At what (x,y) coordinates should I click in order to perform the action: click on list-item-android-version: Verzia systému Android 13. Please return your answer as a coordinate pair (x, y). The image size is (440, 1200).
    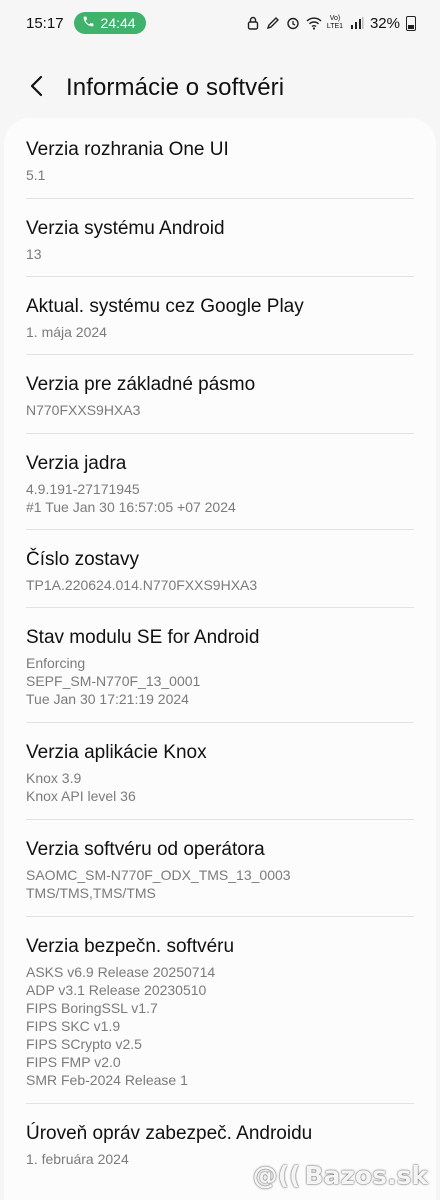
    Looking at the image, I should click on (220, 238).